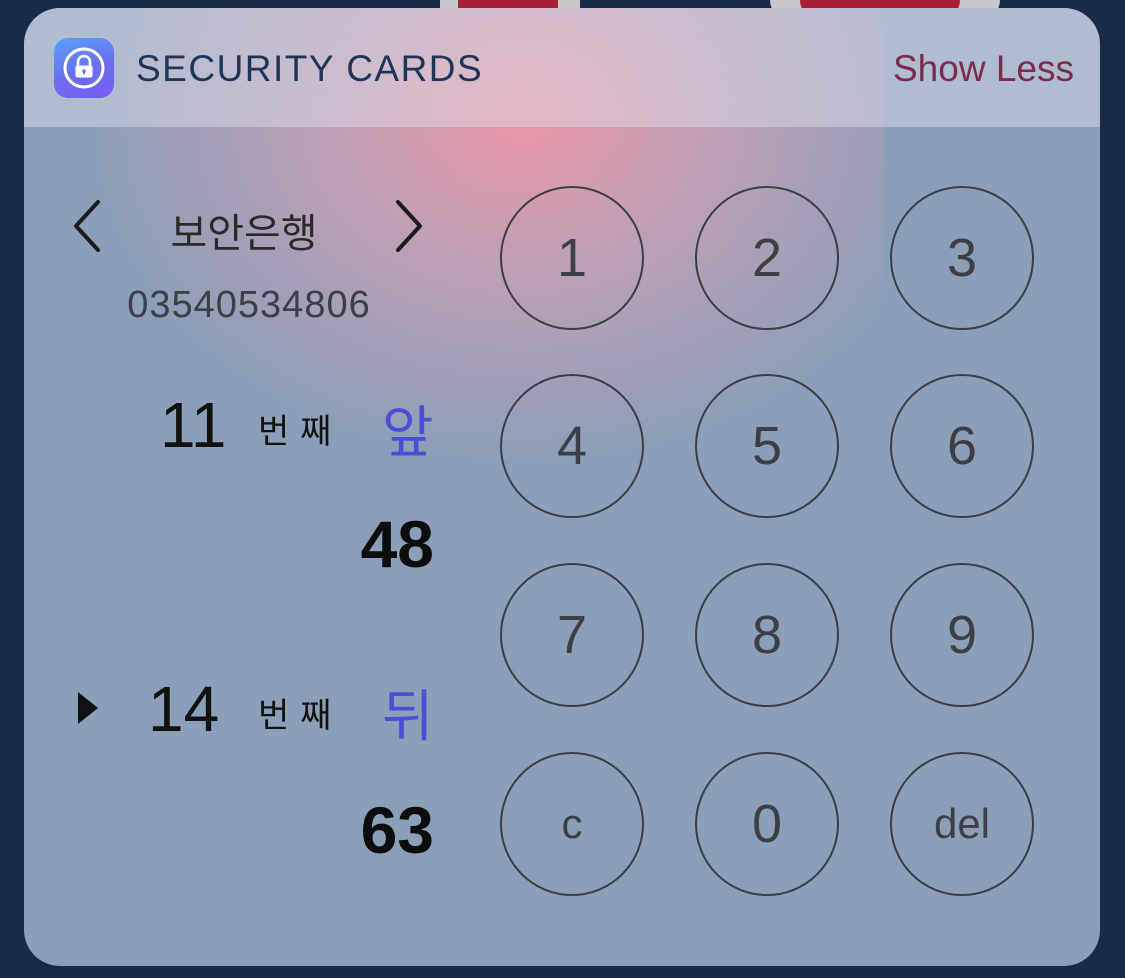 This screenshot has height=978, width=1125. Describe the element at coordinates (962, 824) in the screenshot. I see `keypad-delete-button: del` at that location.